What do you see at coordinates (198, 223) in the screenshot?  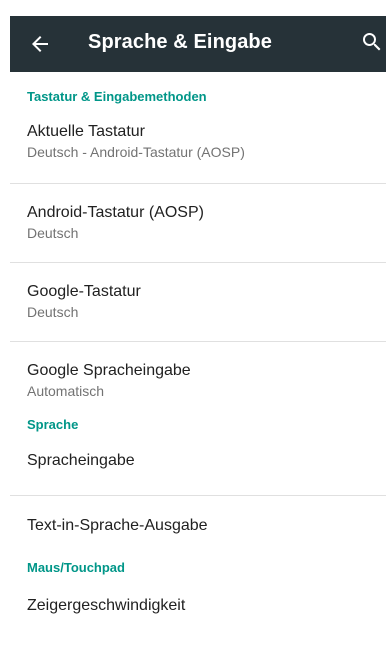 I see `item-android-keyboard: Android-Tastatur (AOSP) Deutsch` at bounding box center [198, 223].